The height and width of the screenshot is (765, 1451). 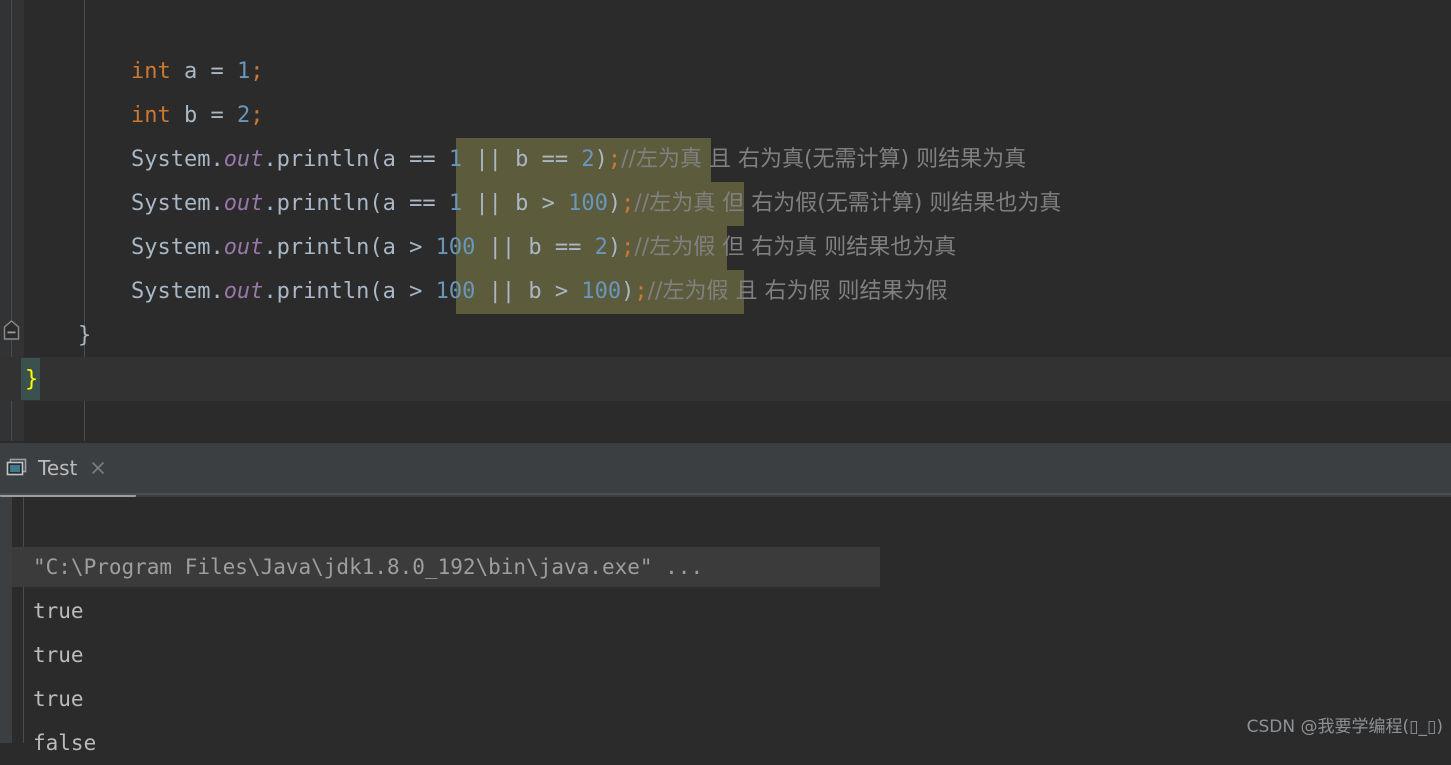 What do you see at coordinates (725, 72) in the screenshot?
I see `code-line: int a = 1;` at bounding box center [725, 72].